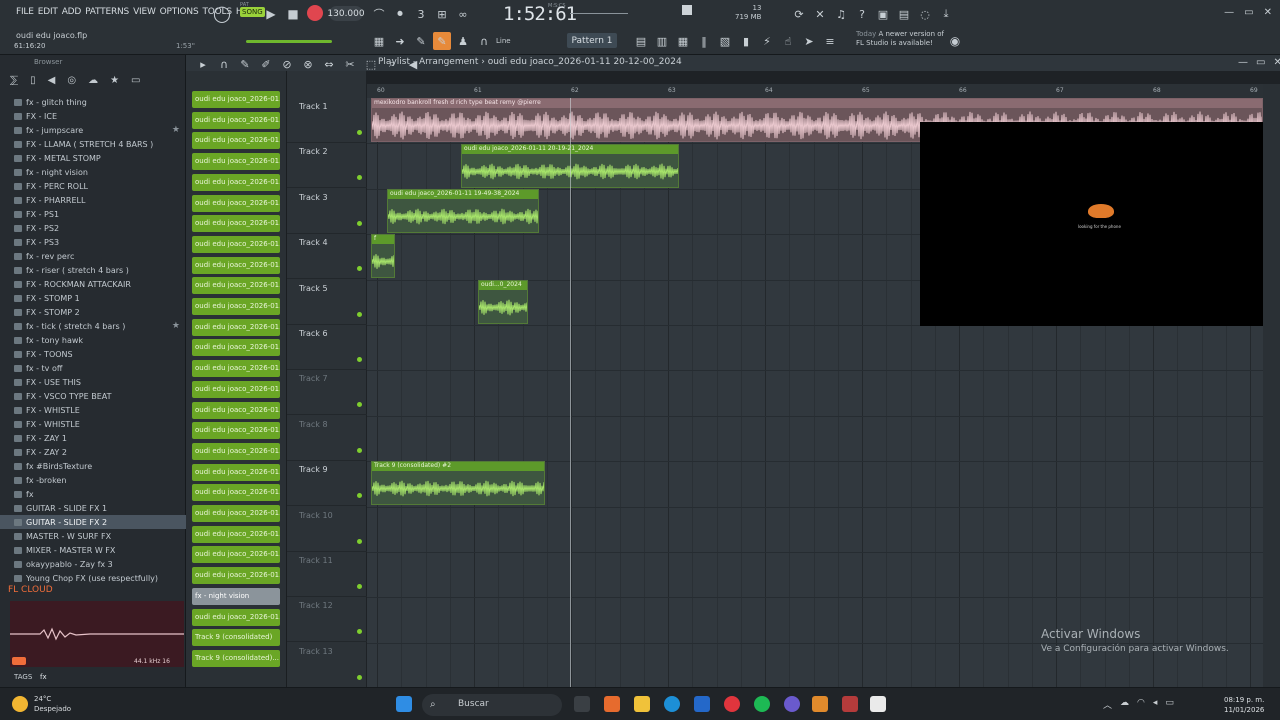 Image resolution: width=1280 pixels, height=720 pixels. I want to click on browser-item: fx - tony hawk, so click(93, 340).